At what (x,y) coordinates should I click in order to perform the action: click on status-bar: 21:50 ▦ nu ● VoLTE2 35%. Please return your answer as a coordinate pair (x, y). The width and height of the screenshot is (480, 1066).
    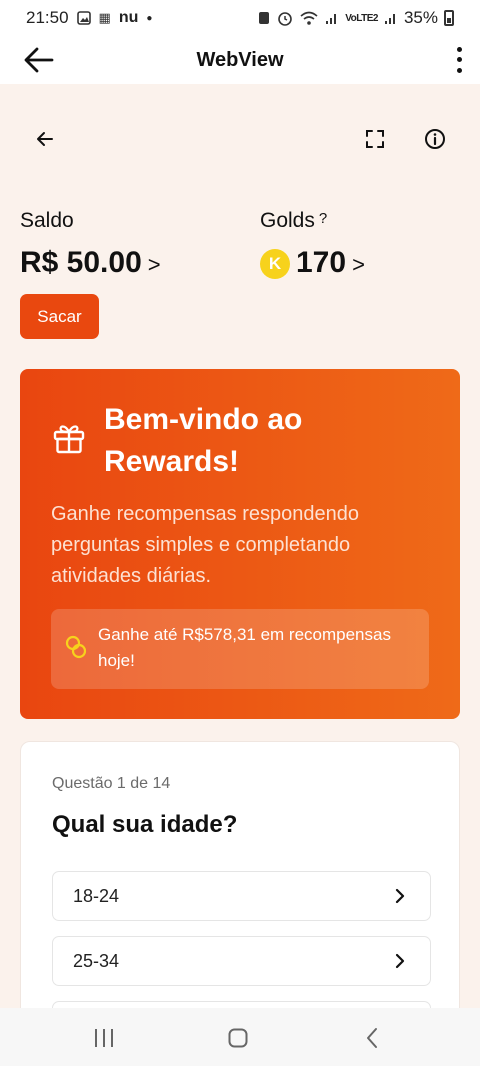
    Looking at the image, I should click on (240, 18).